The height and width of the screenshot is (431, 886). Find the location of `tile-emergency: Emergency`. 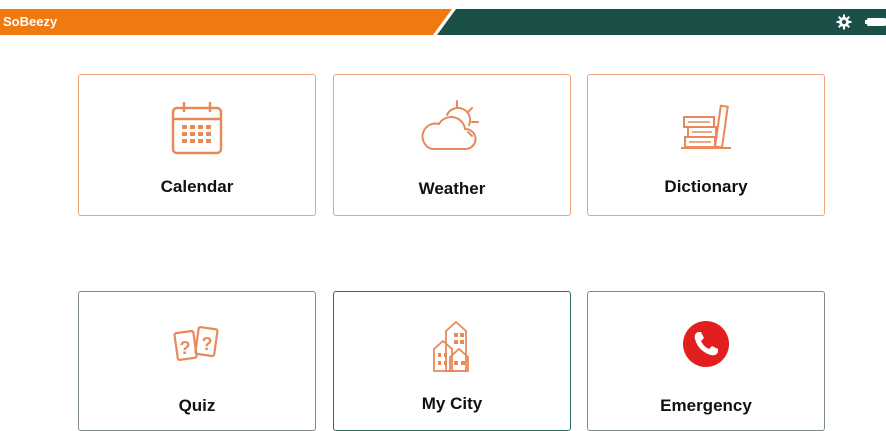

tile-emergency: Emergency is located at coordinates (706, 361).